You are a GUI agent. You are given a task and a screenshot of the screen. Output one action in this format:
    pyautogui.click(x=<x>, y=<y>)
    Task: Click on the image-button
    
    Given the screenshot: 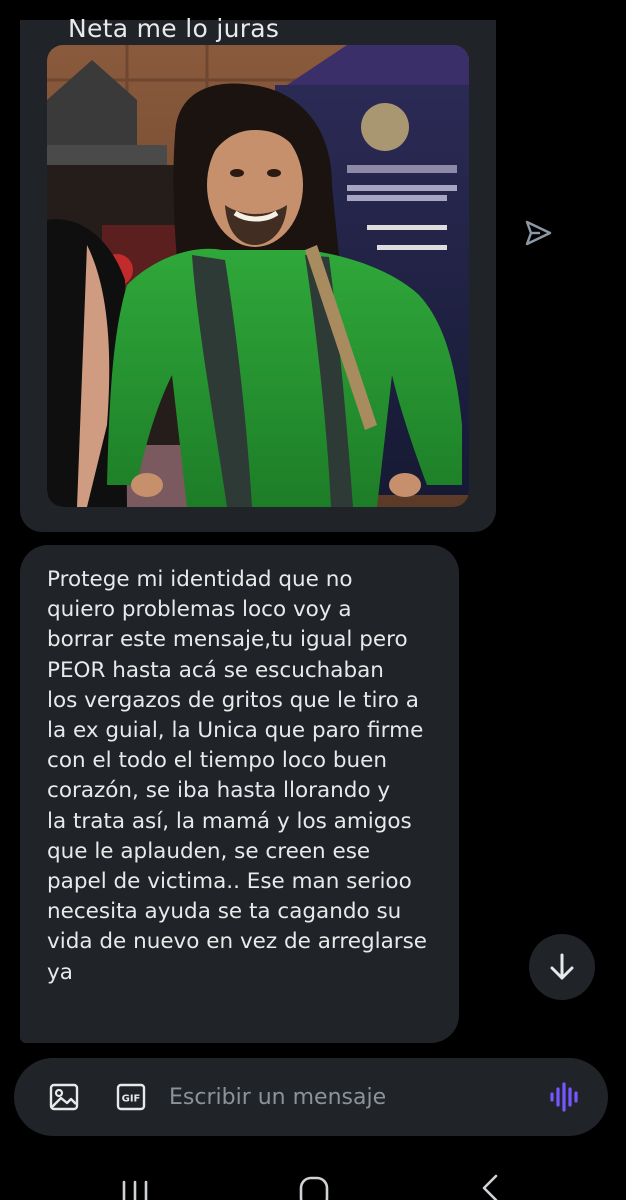 What is the action you would take?
    pyautogui.click(x=64, y=1097)
    